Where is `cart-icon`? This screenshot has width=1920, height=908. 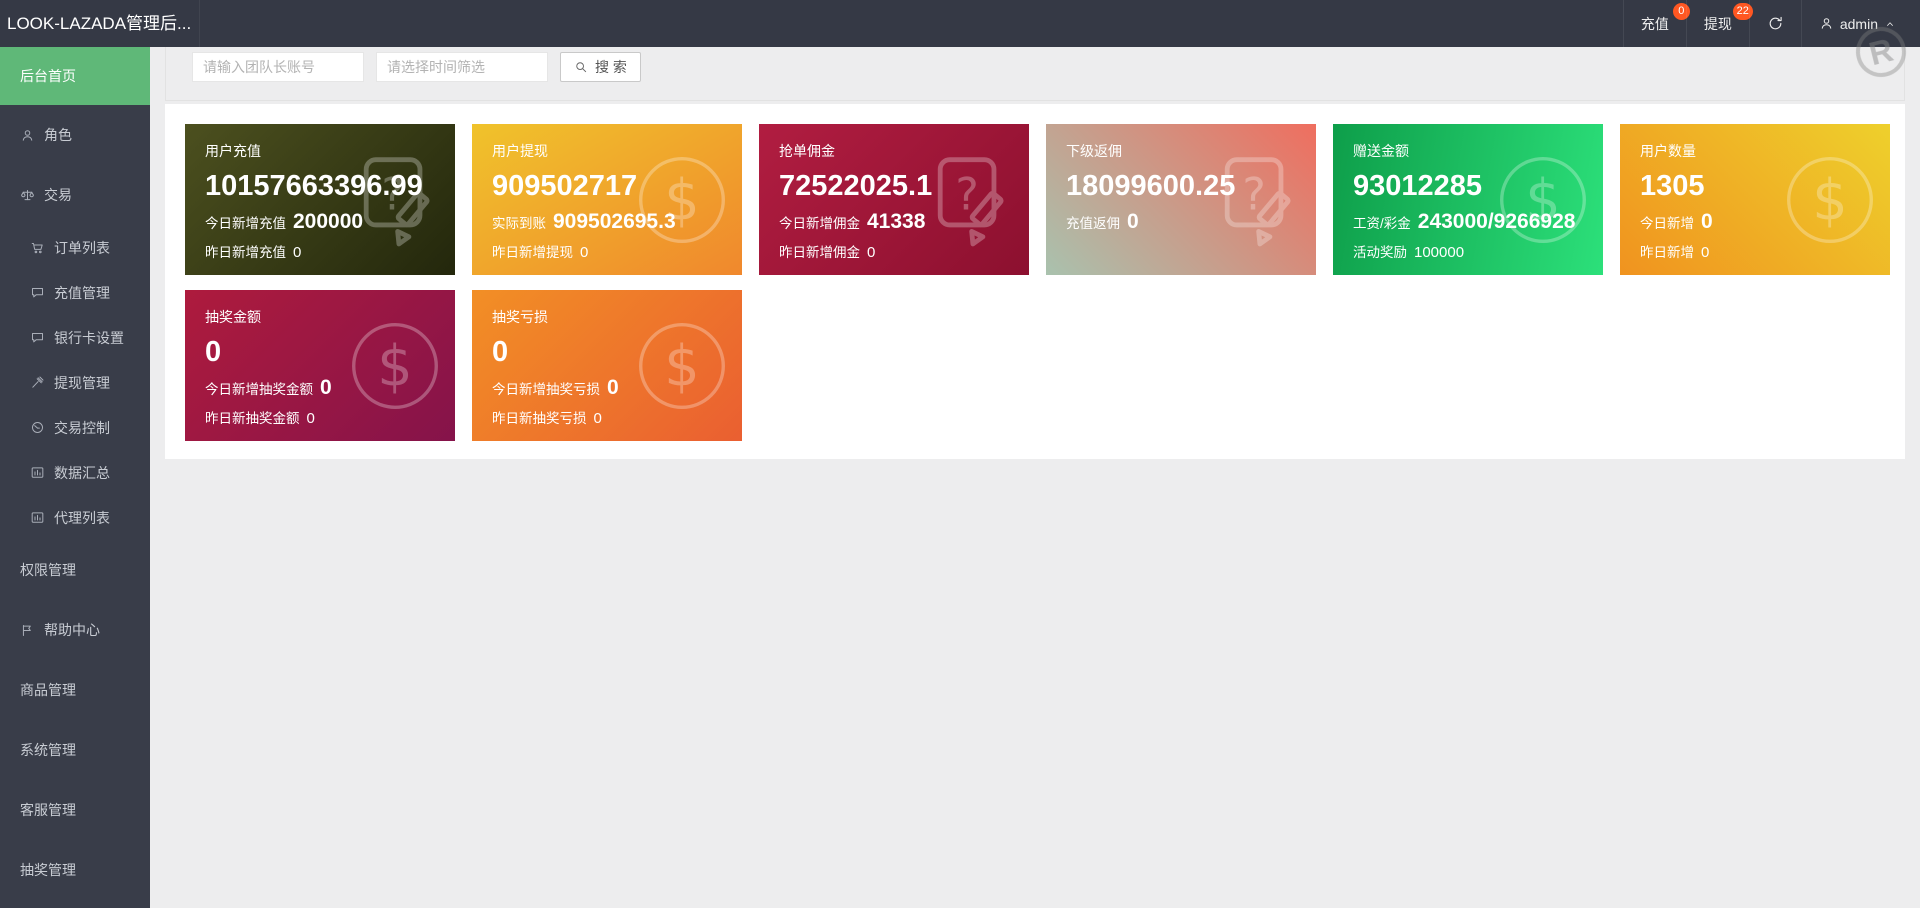
cart-icon is located at coordinates (37, 247).